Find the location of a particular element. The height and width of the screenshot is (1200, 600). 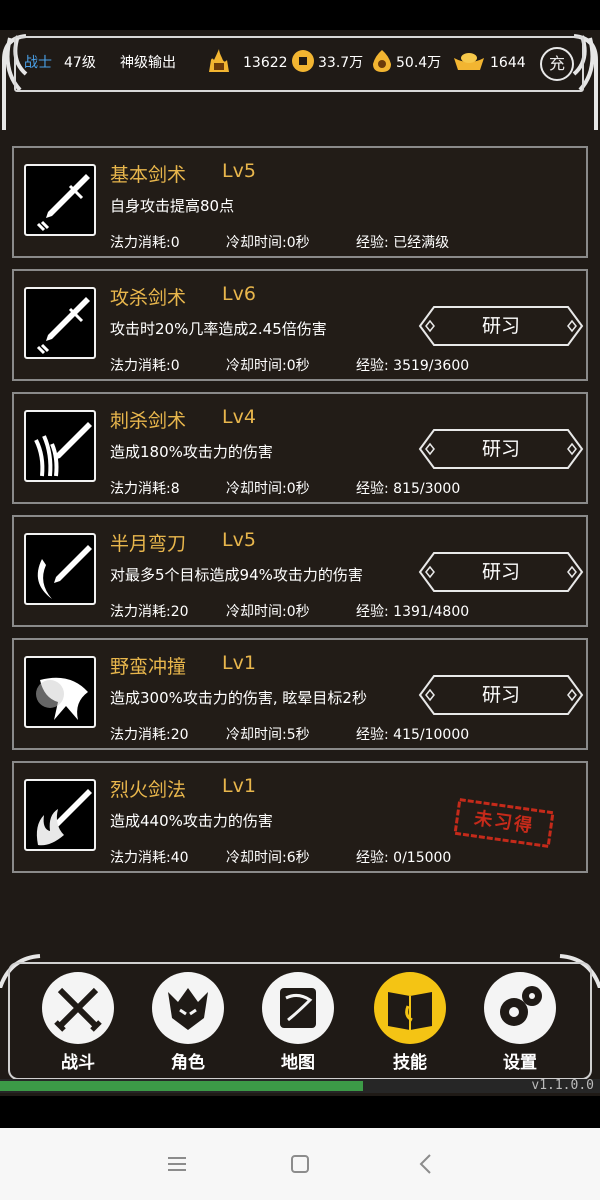

combat-power-value: 13622 is located at coordinates (265, 63).